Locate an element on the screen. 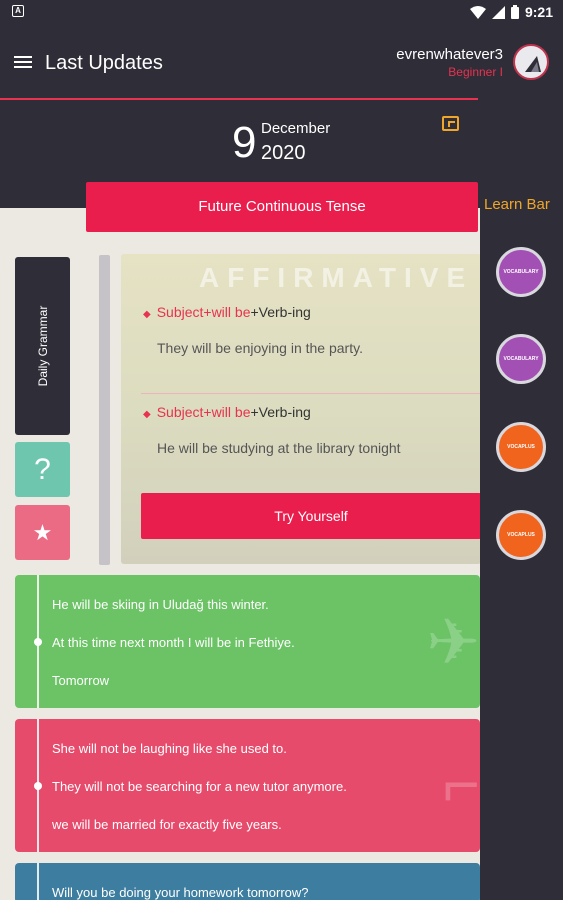 This screenshot has width=563, height=900. user-info: evrenwhatever3 Beginner I is located at coordinates (449, 62).